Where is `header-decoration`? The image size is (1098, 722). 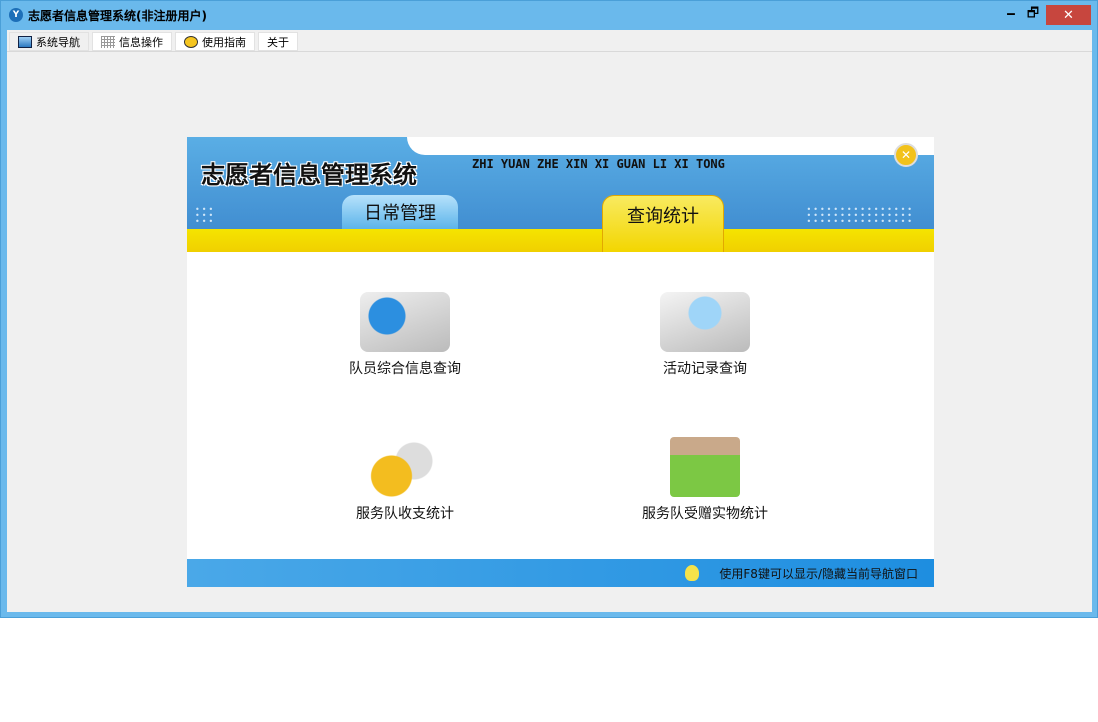 header-decoration is located at coordinates (670, 146).